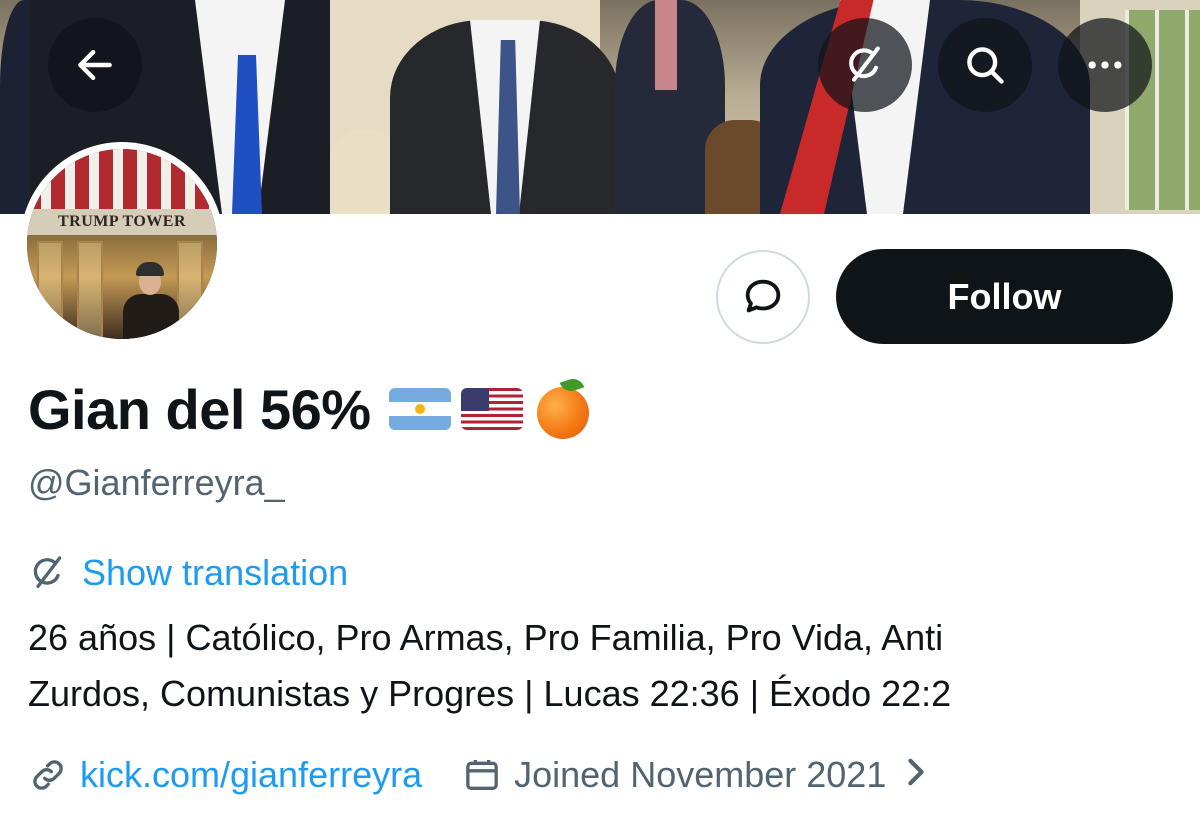  What do you see at coordinates (666, 45) in the screenshot?
I see `banner-tie` at bounding box center [666, 45].